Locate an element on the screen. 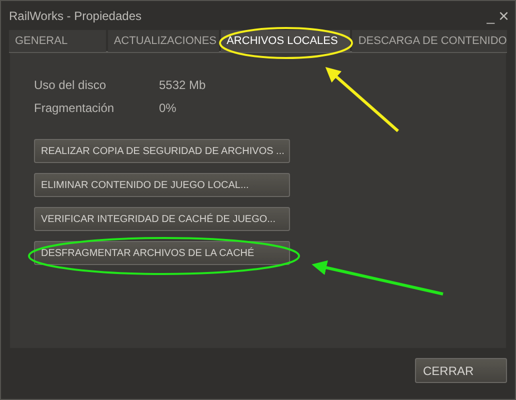 The image size is (516, 400). info-value: 5532 Mb is located at coordinates (182, 84).